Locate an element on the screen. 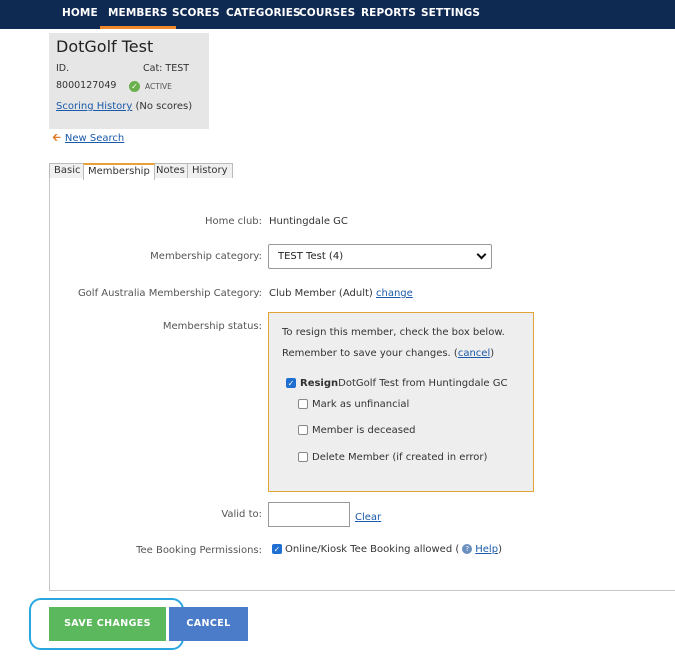 This screenshot has width=675, height=663. ga-category-label: Golf Australia Membership Category: is located at coordinates (169, 293).